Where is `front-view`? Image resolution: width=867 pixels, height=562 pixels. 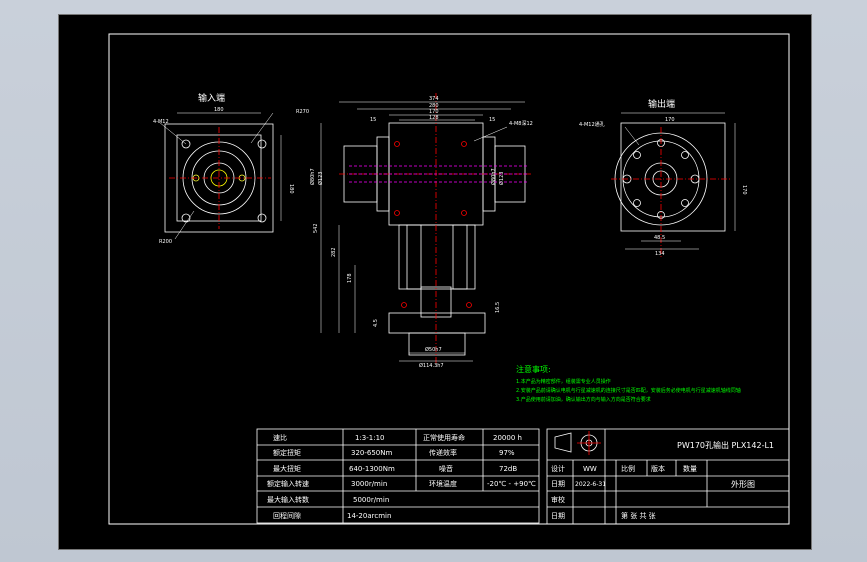 front-view is located at coordinates (425, 229).